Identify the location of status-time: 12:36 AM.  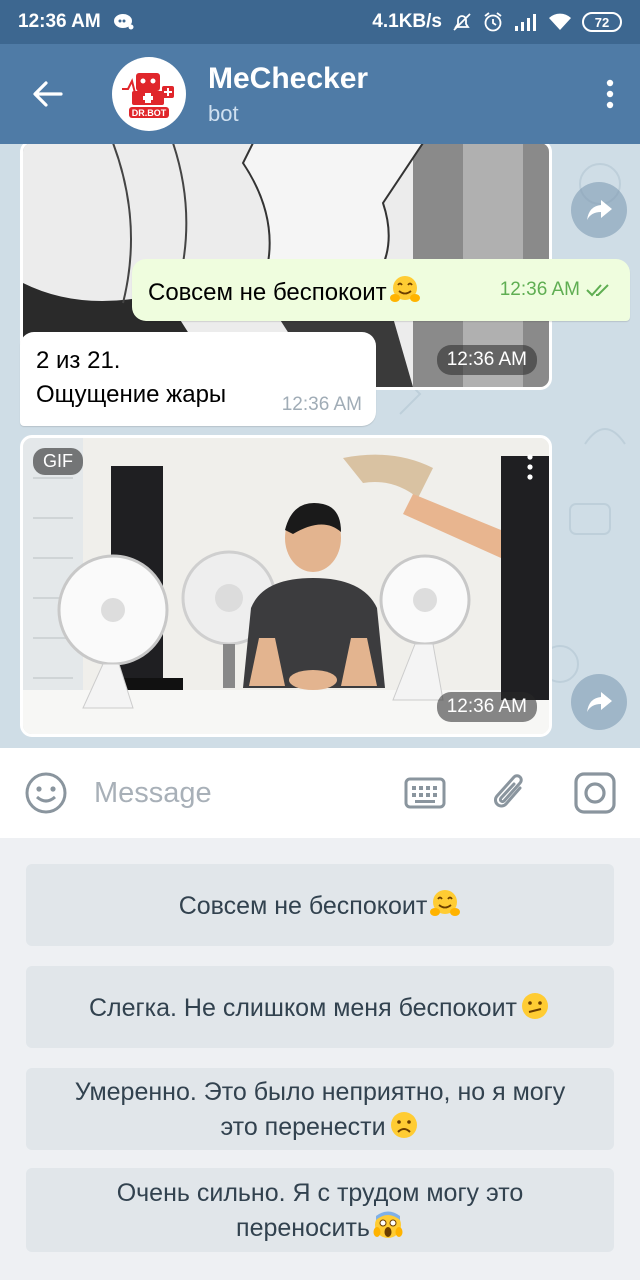
(59, 21).